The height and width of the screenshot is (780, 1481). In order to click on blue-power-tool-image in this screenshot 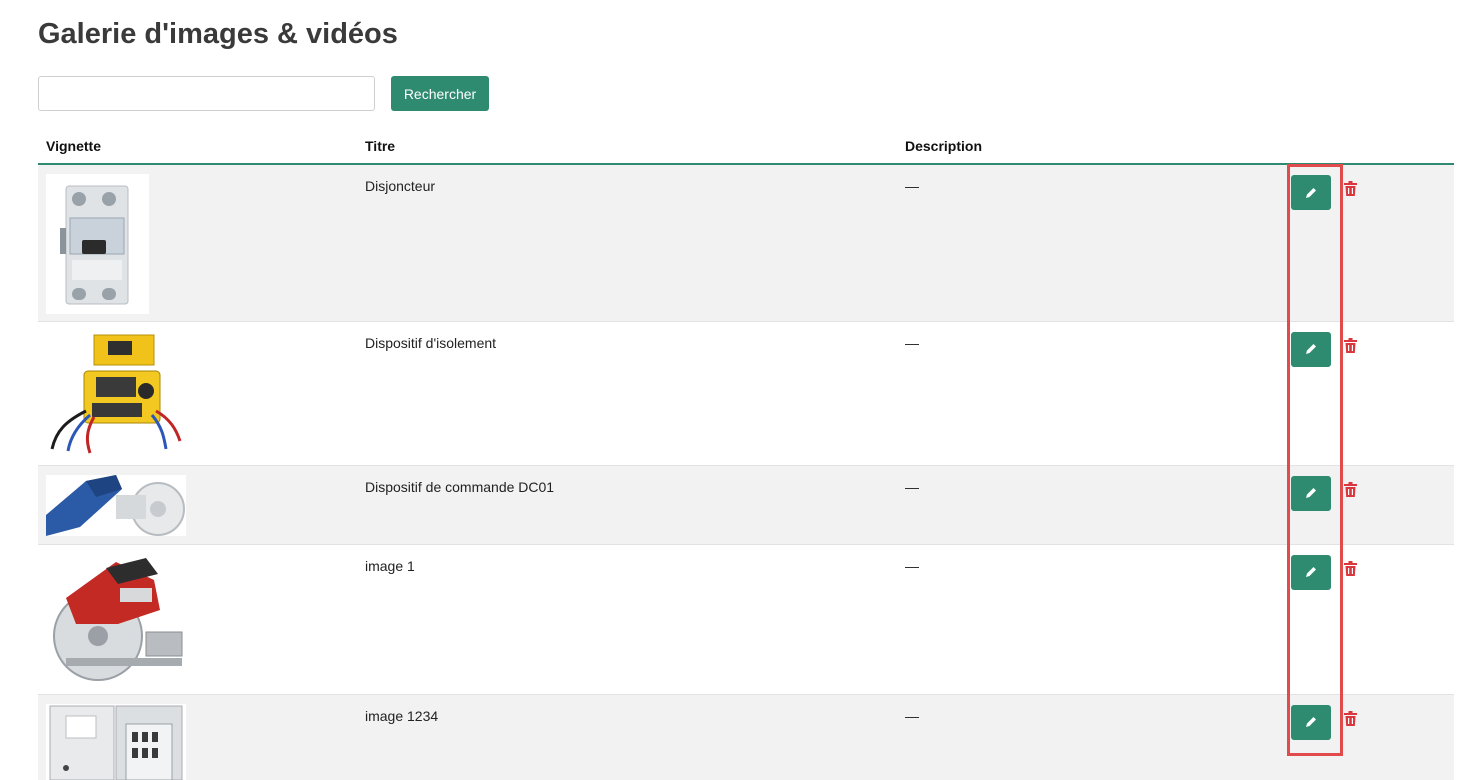, I will do `click(116, 505)`.